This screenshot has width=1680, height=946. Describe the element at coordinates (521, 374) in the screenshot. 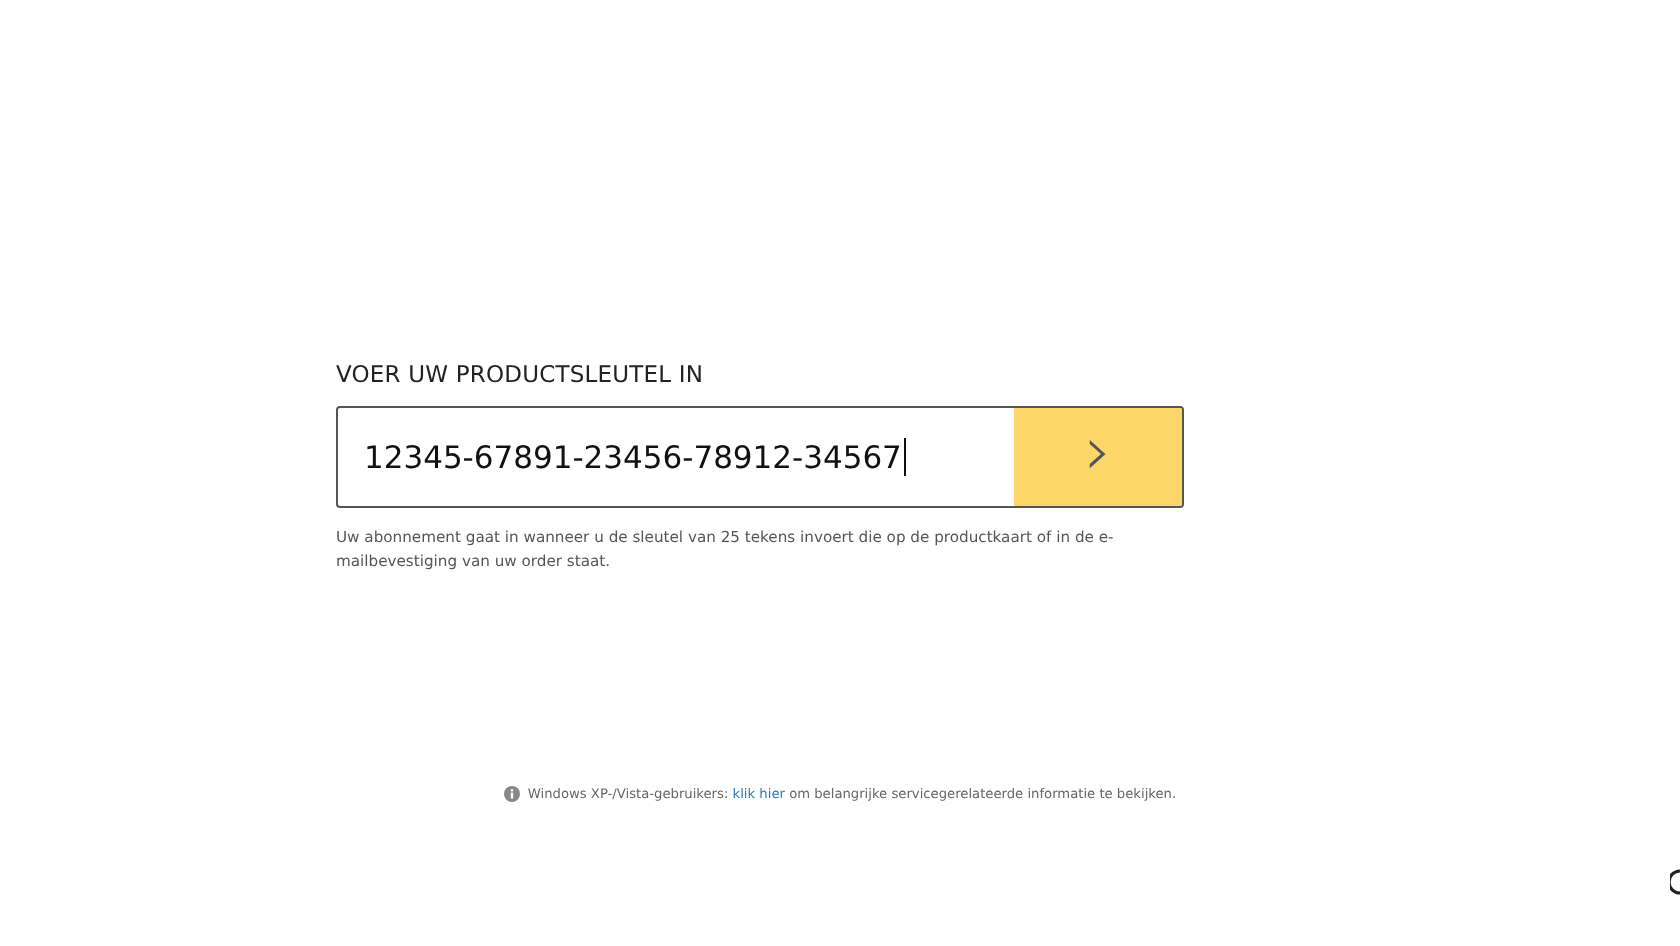

I see `heading: VOER UW PRODUCTSLEUTEL IN` at that location.